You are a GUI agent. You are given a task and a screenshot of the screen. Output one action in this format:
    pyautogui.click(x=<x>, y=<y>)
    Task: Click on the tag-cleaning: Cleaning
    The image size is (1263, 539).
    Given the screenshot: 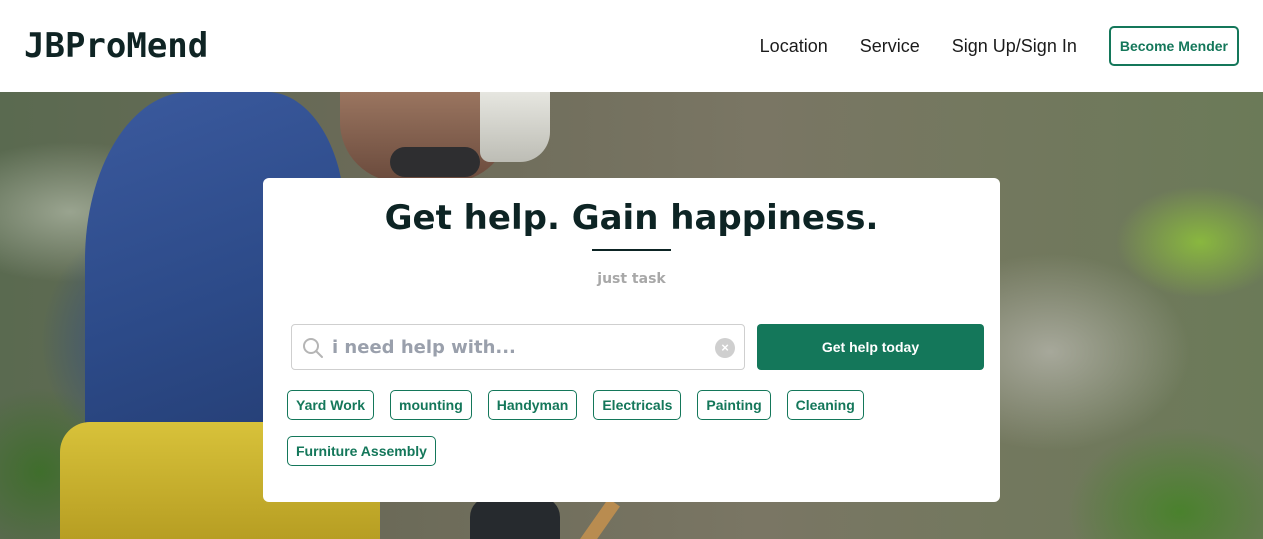 What is the action you would take?
    pyautogui.click(x=825, y=405)
    